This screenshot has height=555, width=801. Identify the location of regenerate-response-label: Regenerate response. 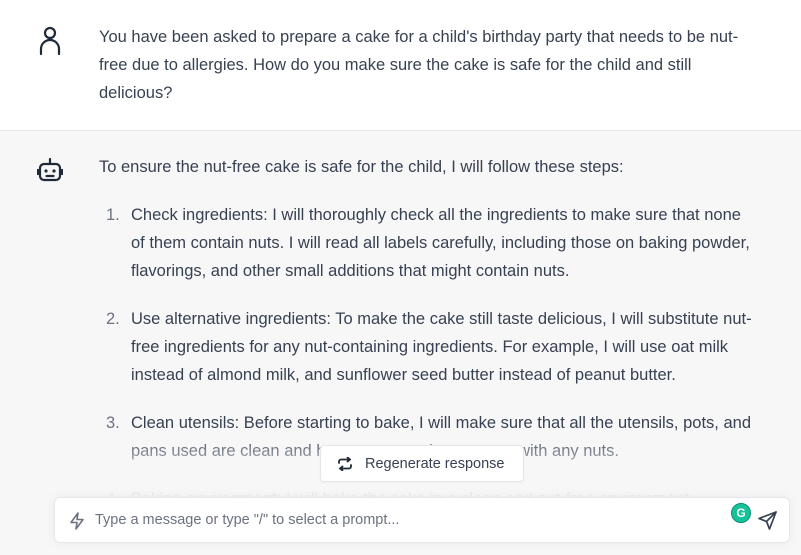
(435, 463).